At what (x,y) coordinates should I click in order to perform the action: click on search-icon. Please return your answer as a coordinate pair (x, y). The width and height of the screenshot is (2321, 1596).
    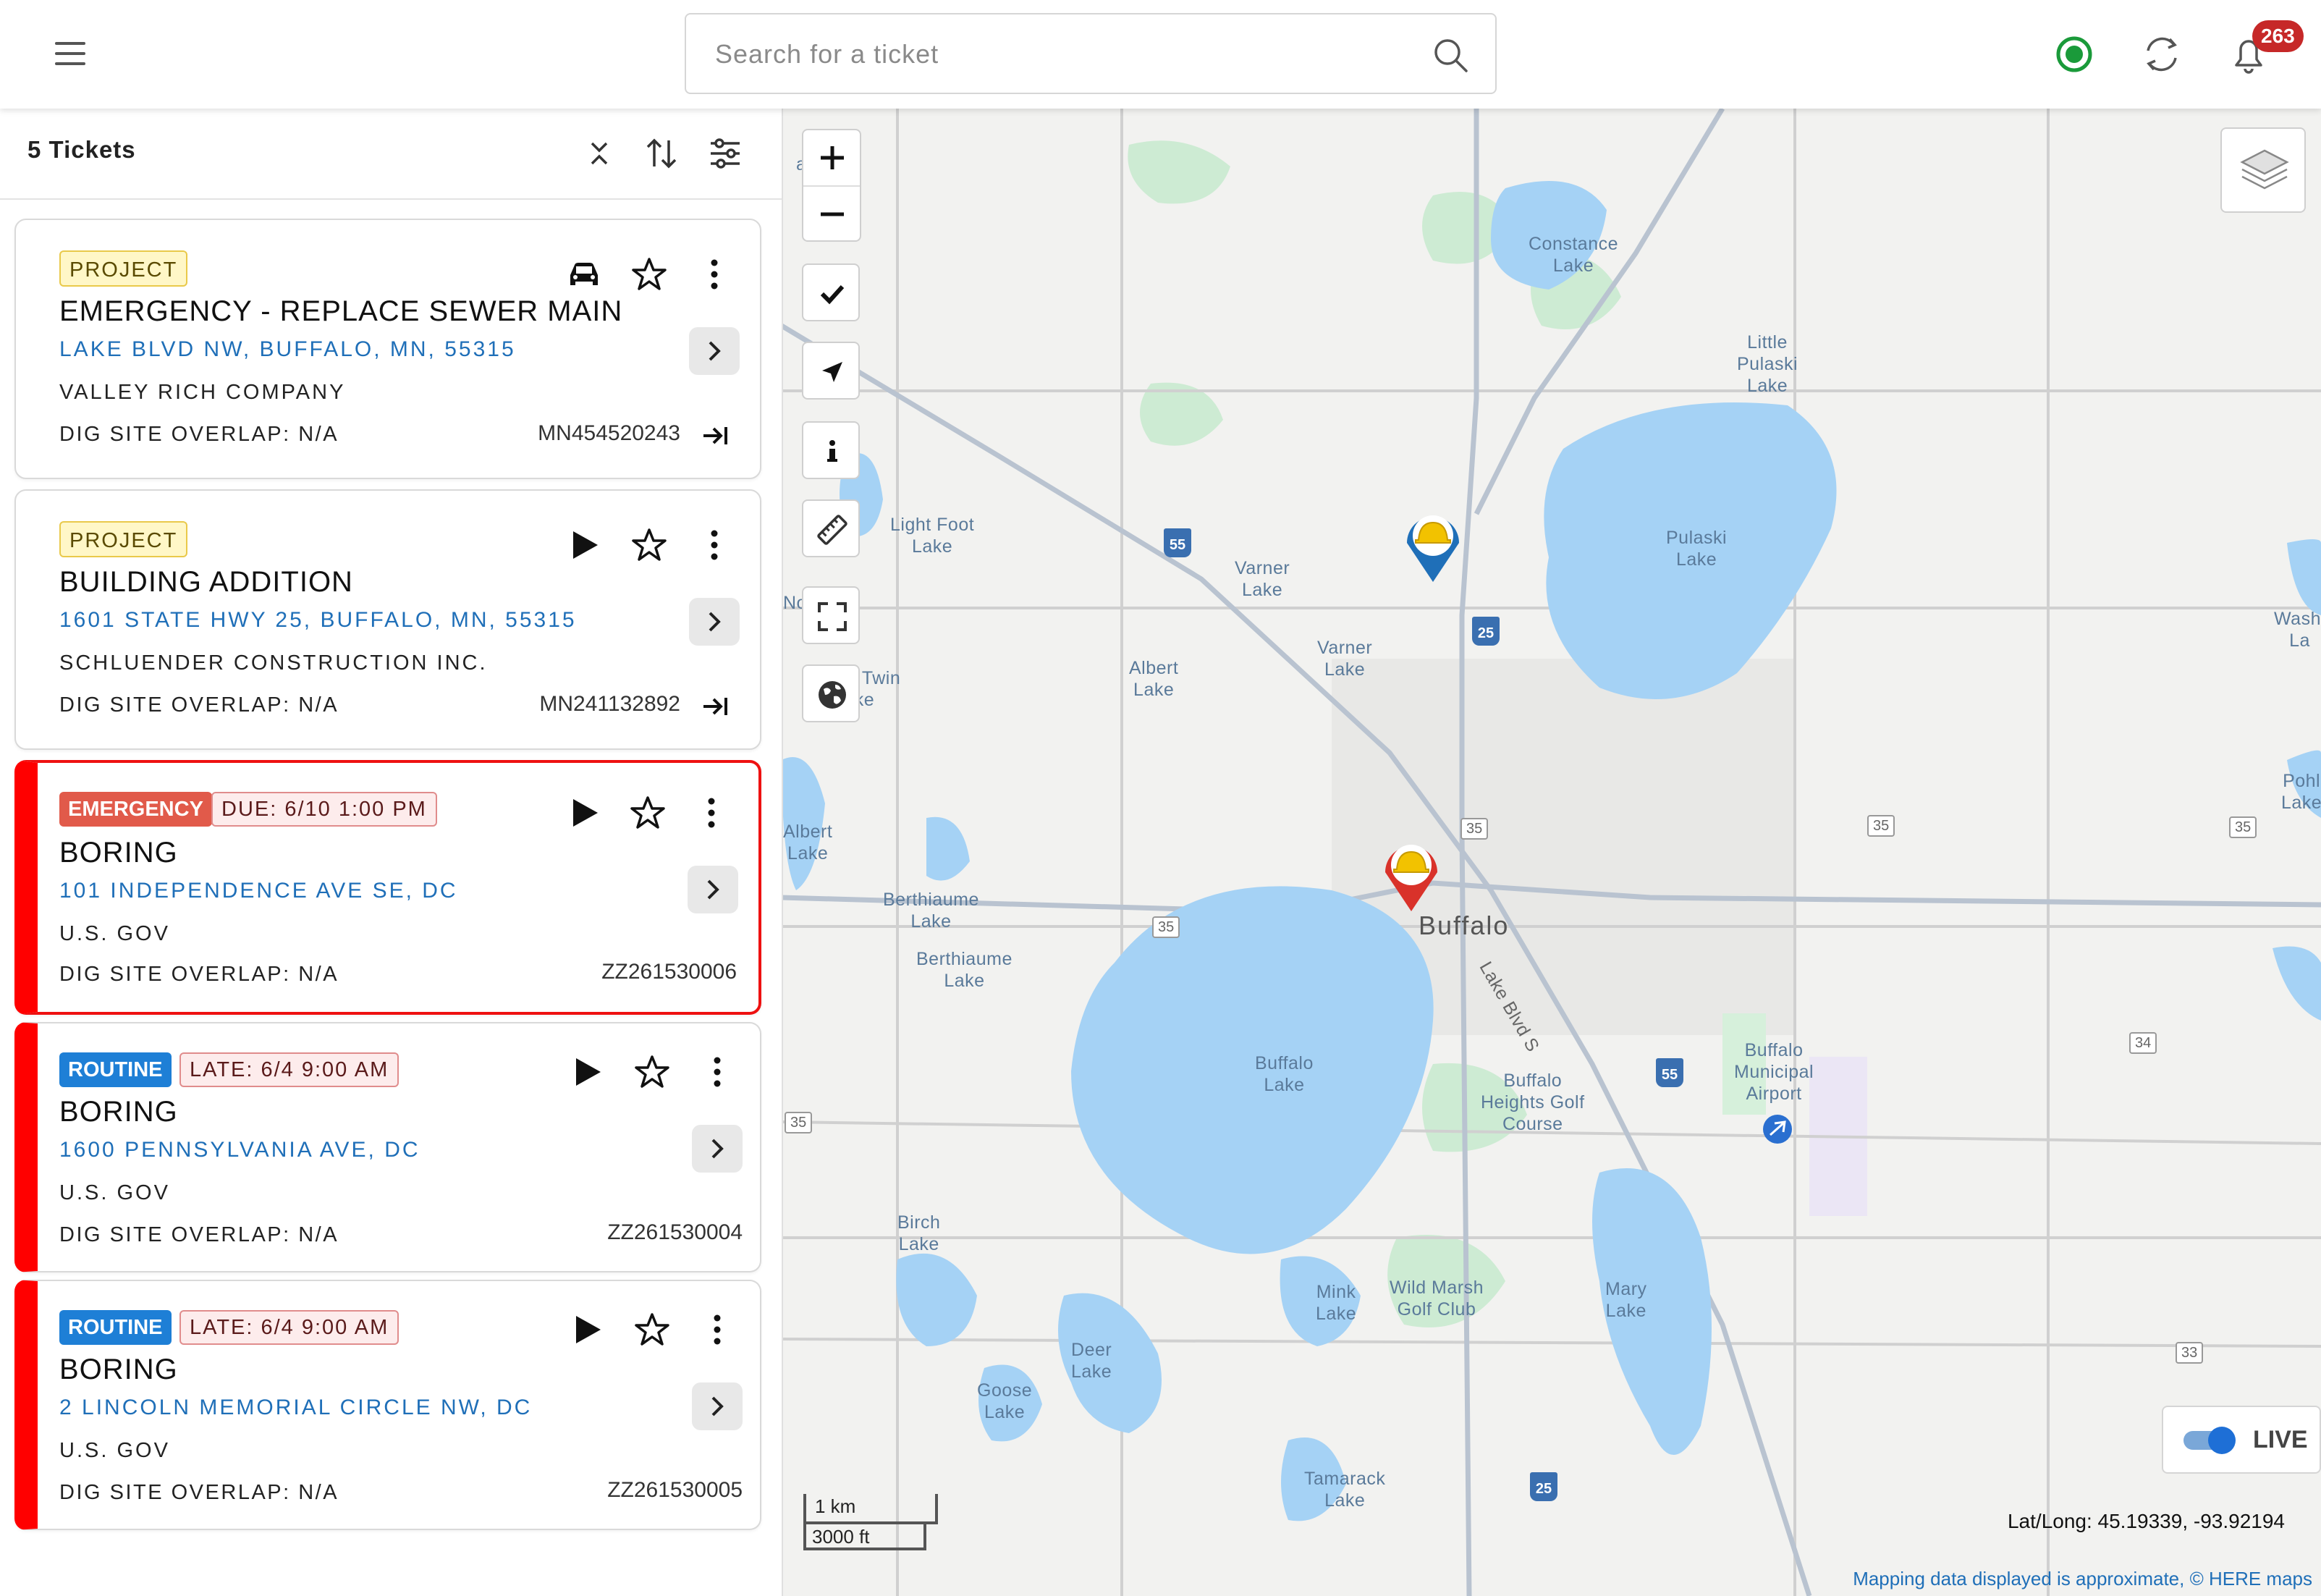
    Looking at the image, I should click on (1450, 55).